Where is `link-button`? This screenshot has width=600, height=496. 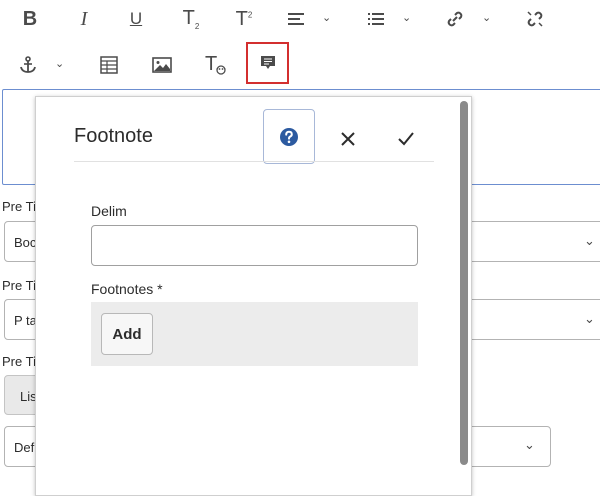 link-button is located at coordinates (455, 19).